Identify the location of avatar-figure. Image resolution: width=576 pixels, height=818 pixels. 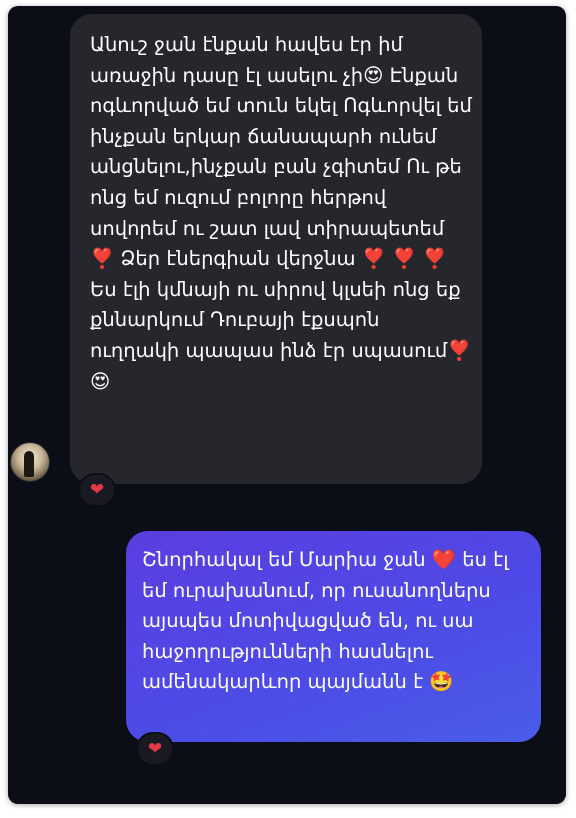
(29, 464).